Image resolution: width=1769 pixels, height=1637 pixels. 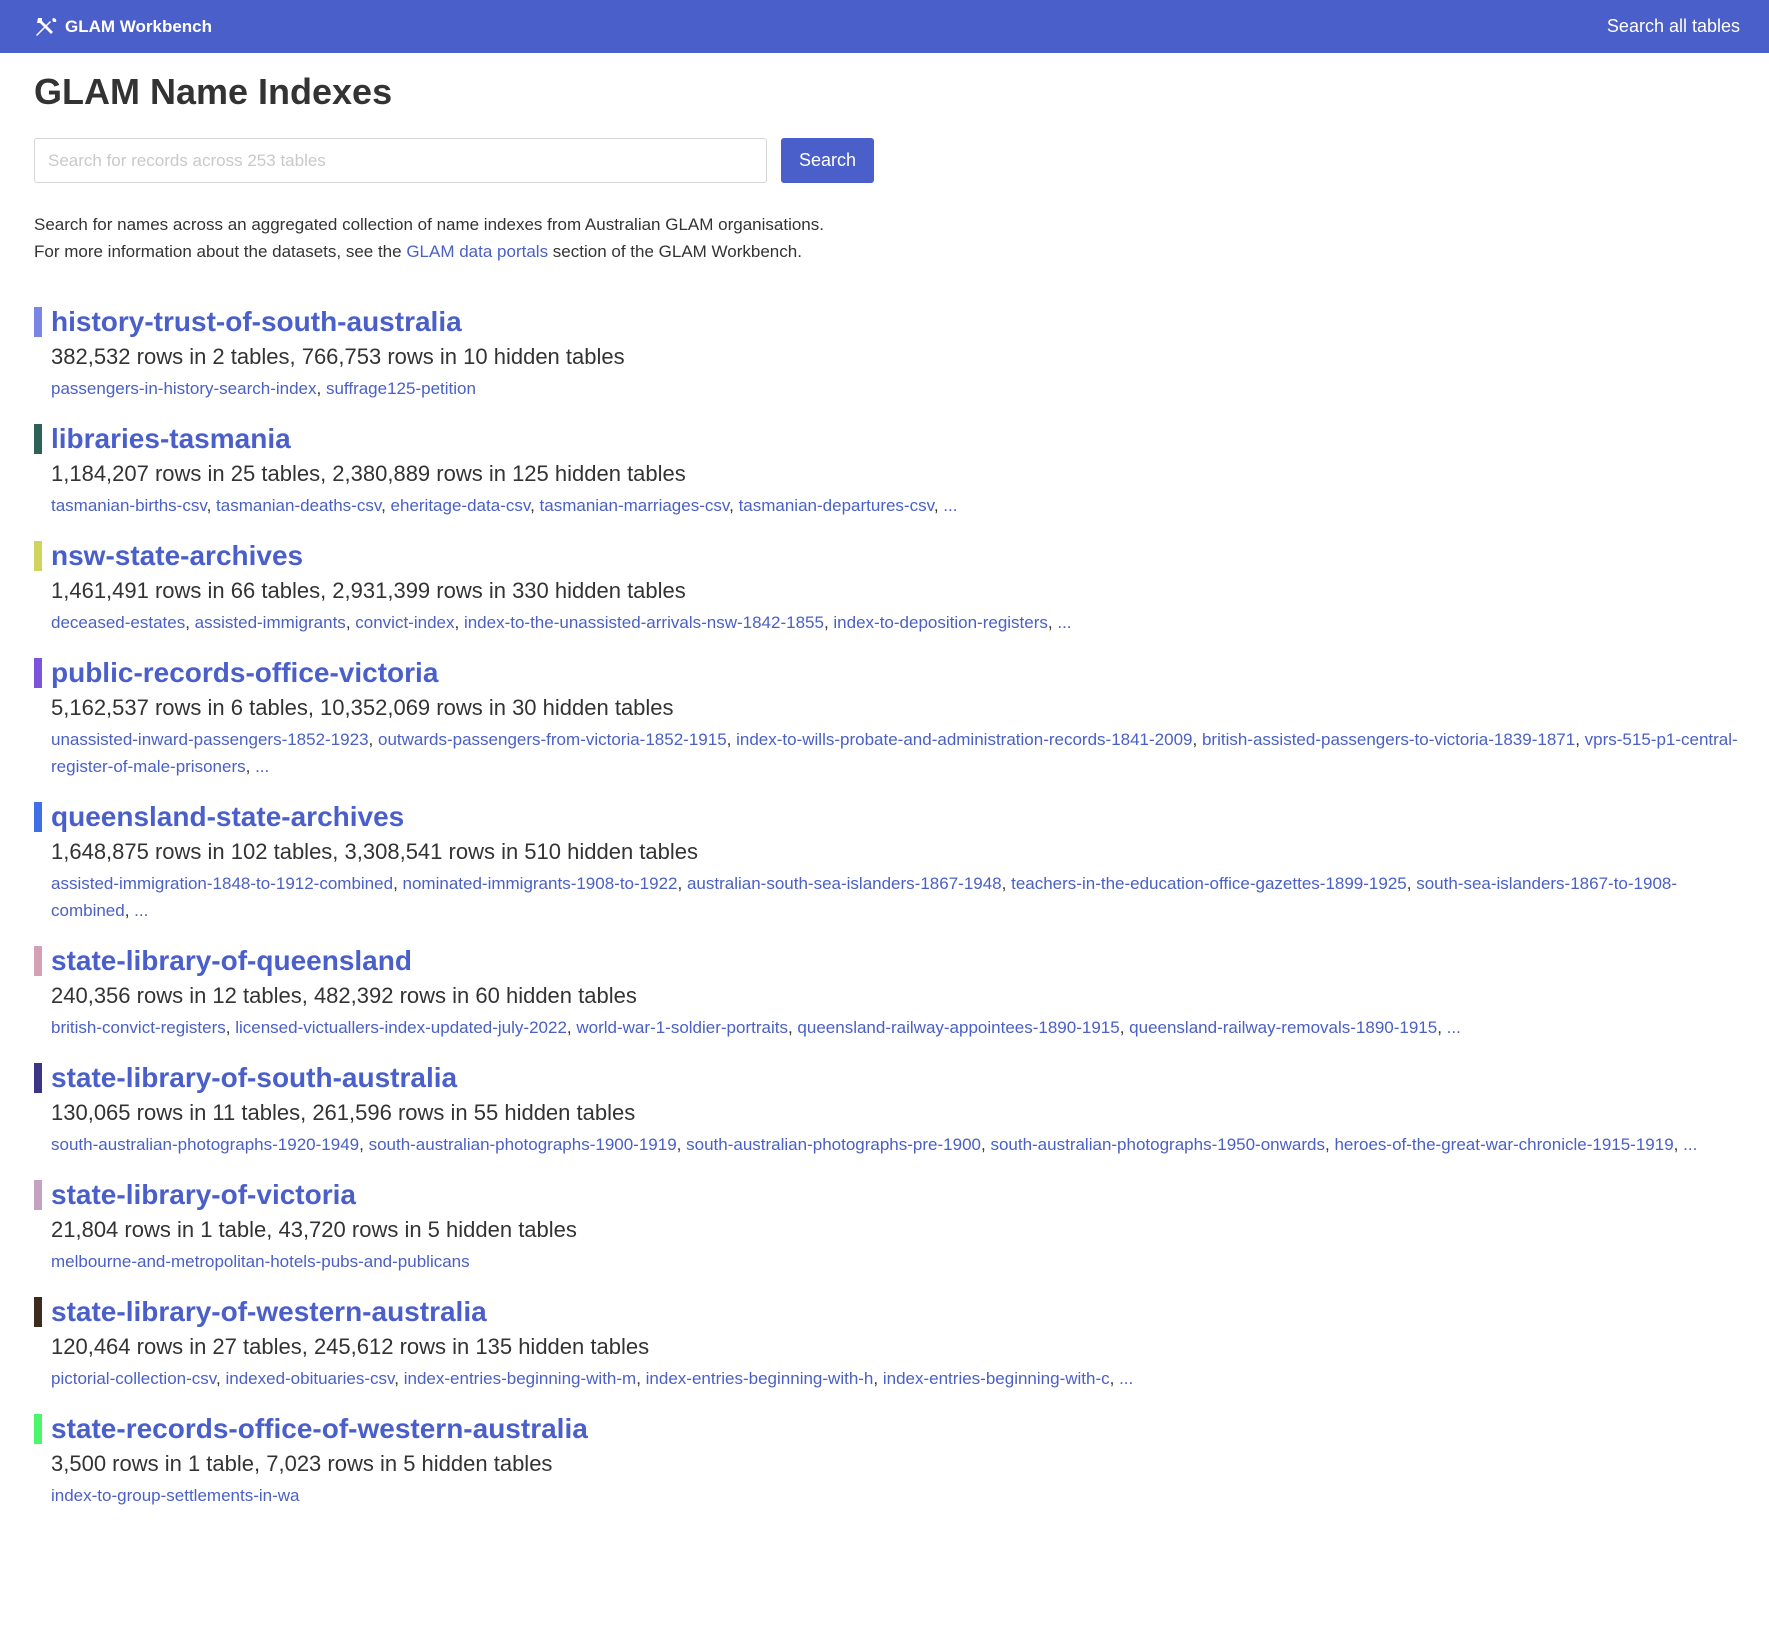 I want to click on search-all-tables-link: Search all tables, so click(x=1673, y=26).